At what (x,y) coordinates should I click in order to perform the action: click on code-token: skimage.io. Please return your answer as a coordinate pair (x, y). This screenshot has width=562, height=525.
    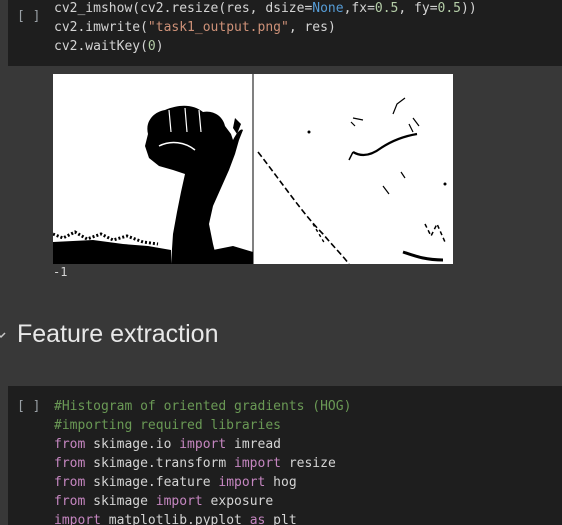
    Looking at the image, I should click on (132, 444).